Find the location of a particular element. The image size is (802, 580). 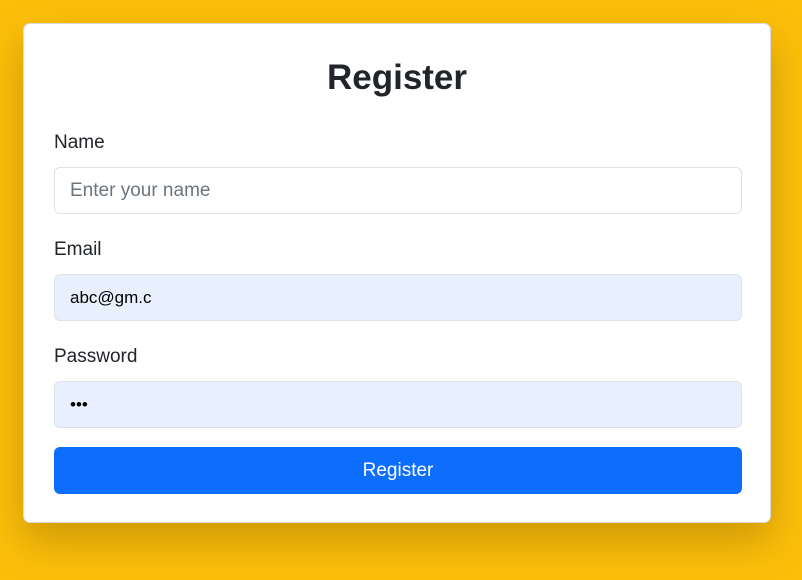

password-input is located at coordinates (398, 404).